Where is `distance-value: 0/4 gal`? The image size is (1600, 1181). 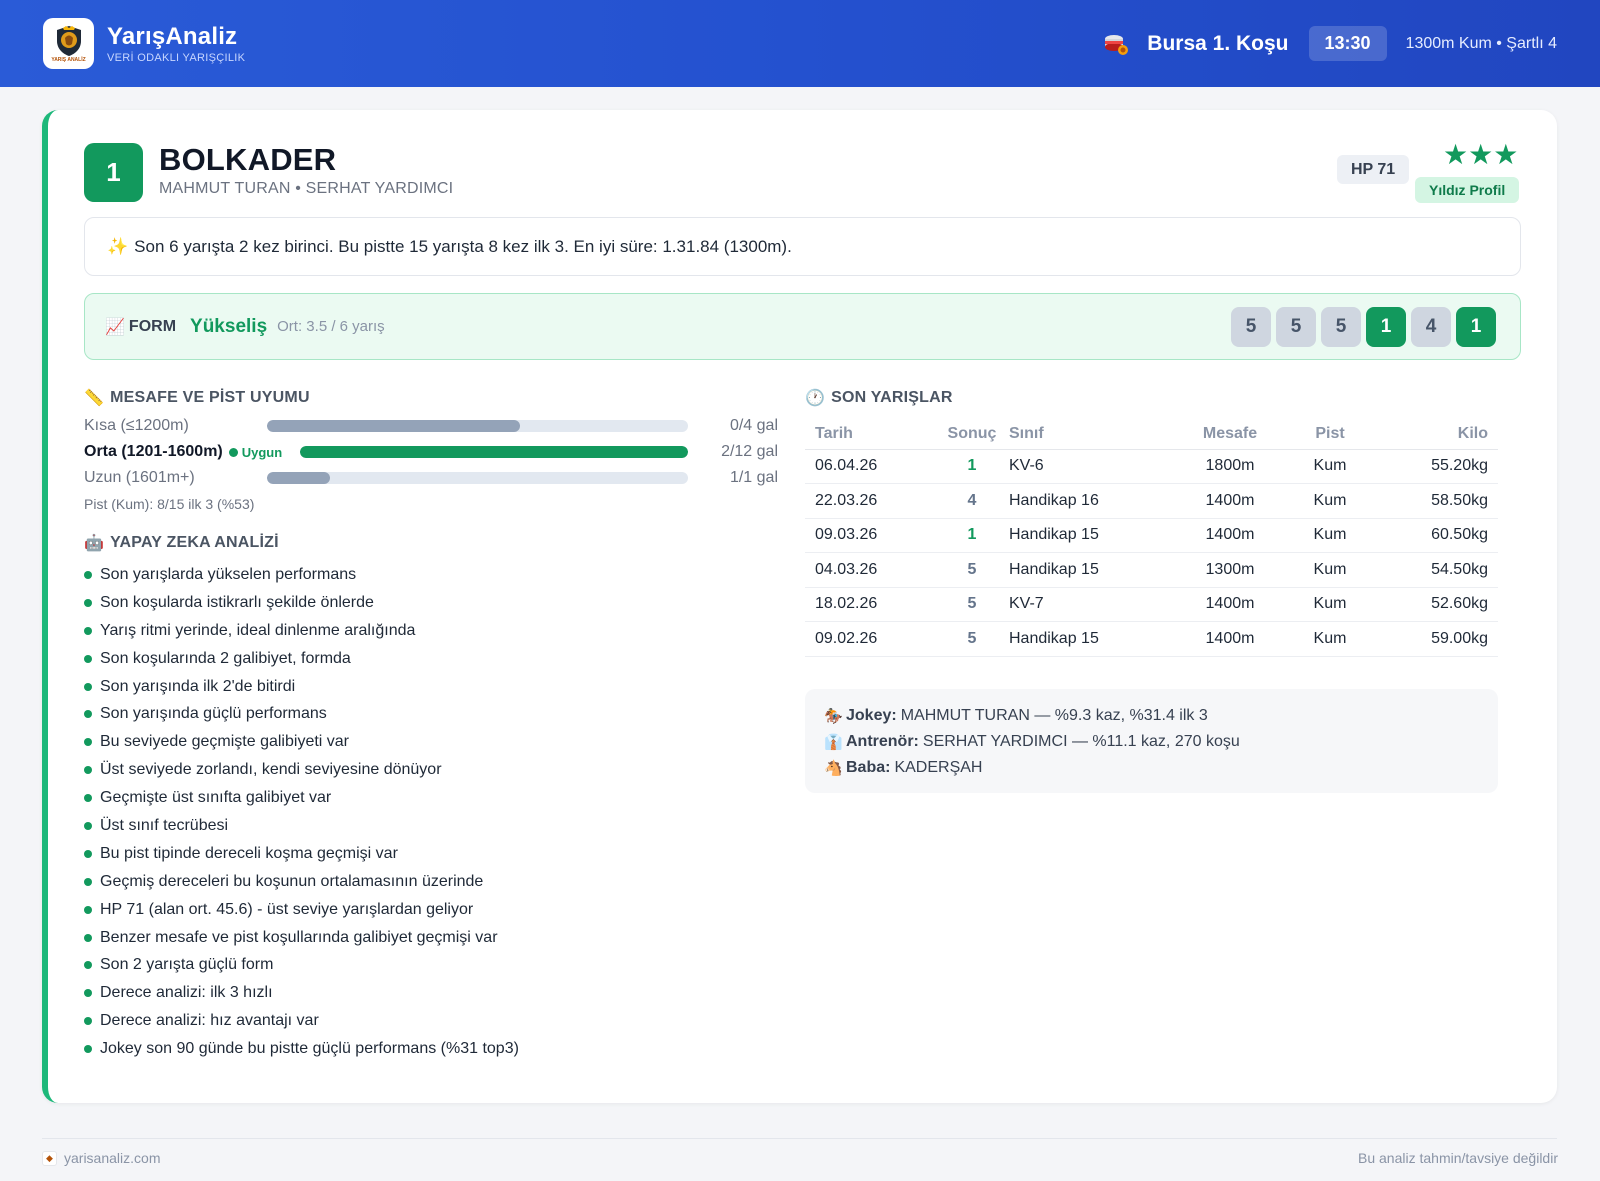 distance-value: 0/4 gal is located at coordinates (753, 425).